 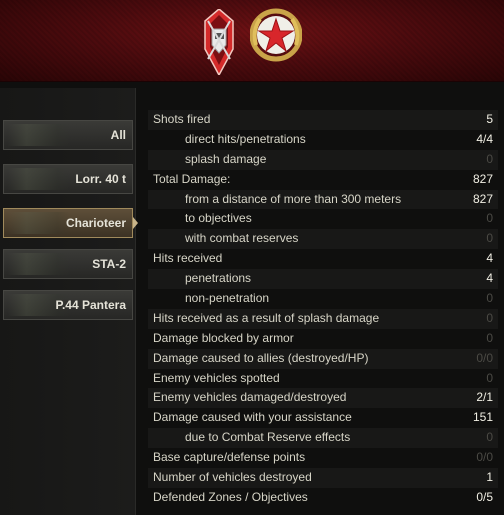 What do you see at coordinates (226, 158) in the screenshot?
I see `stat-label: splash damage` at bounding box center [226, 158].